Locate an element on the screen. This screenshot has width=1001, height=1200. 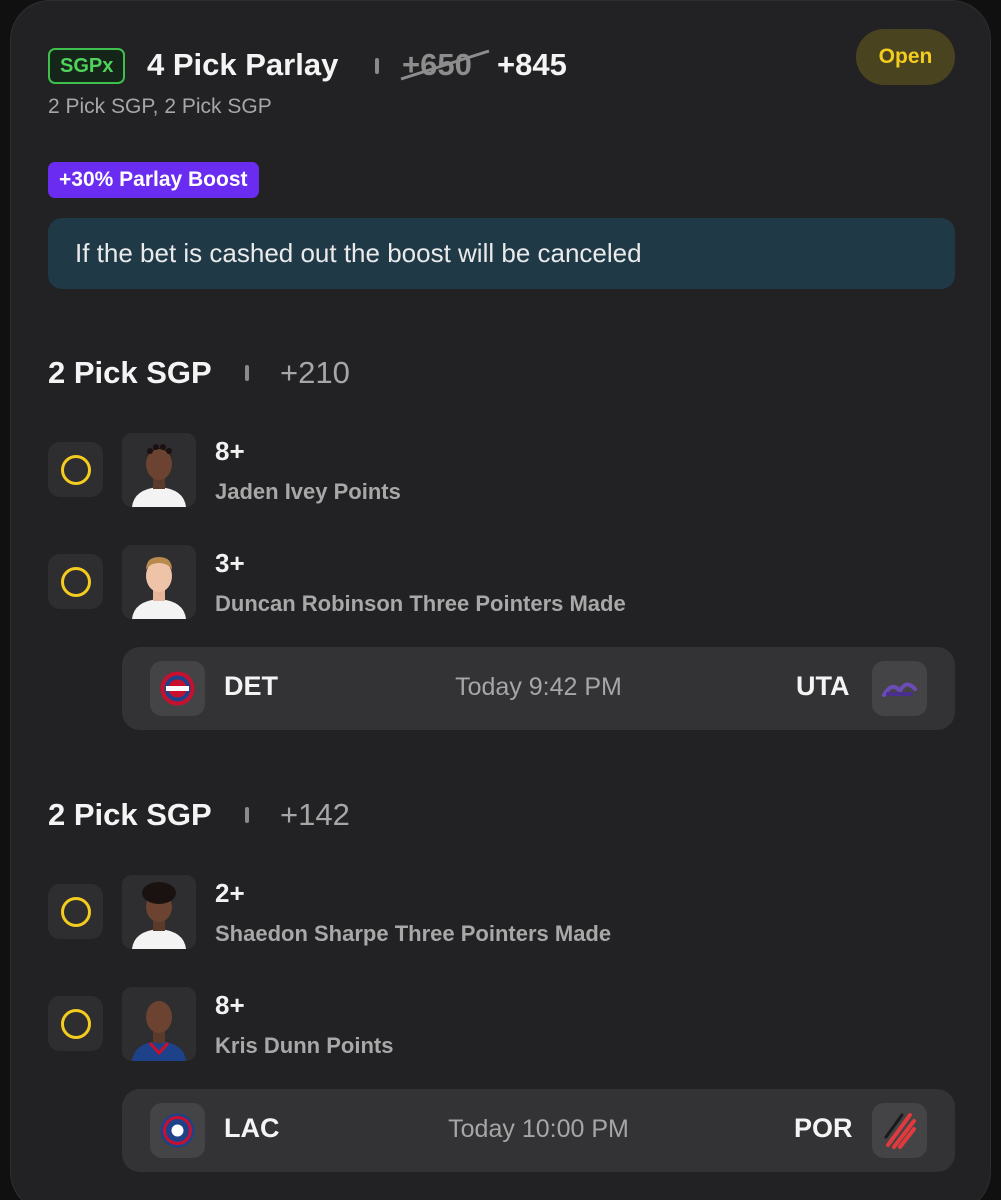
boosted-odds: +845 is located at coordinates (532, 64).